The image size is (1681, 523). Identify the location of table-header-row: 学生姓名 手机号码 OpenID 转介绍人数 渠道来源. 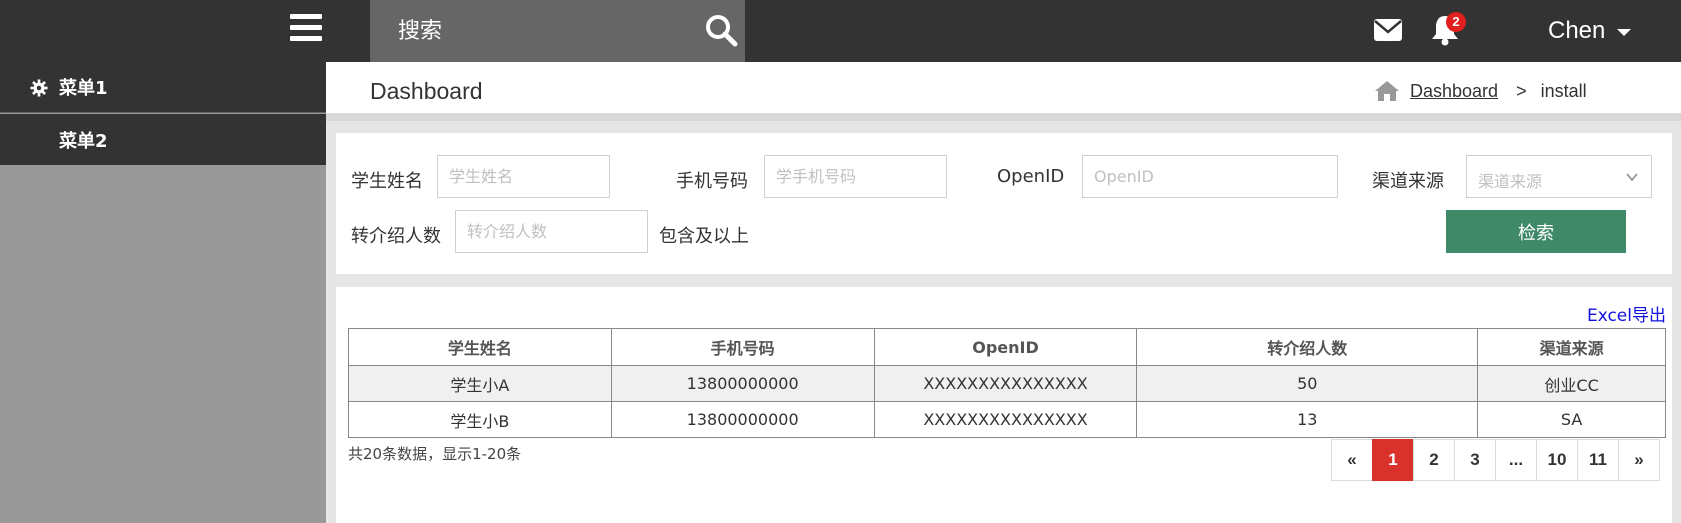
(1007, 347).